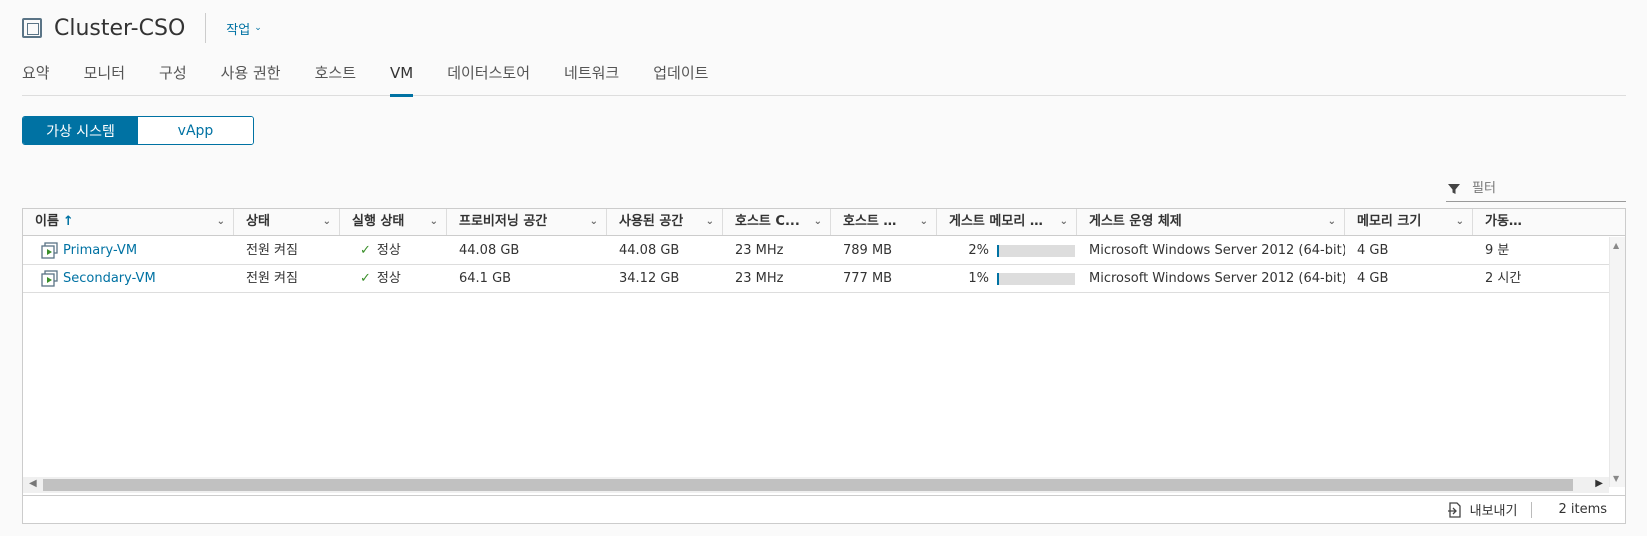 The image size is (1647, 536). I want to click on horizontal-scrollbar: ◀ ▶, so click(816, 485).